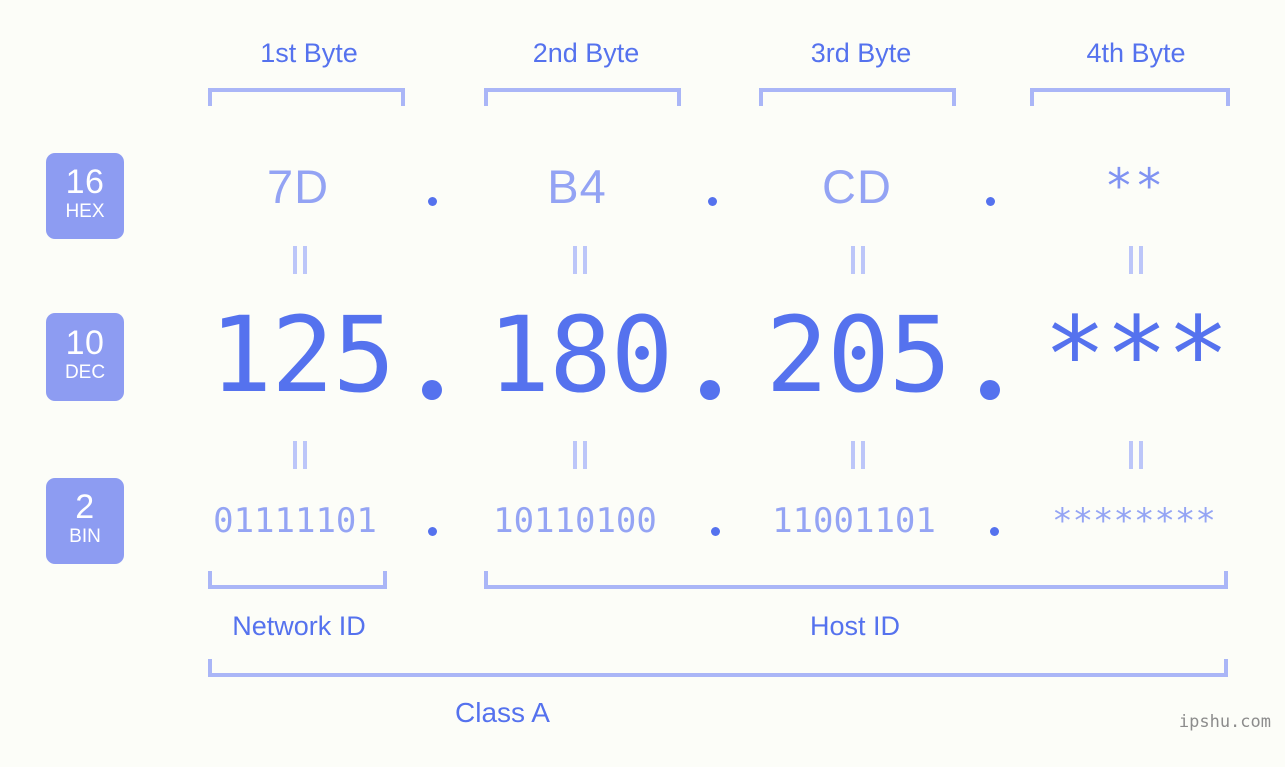 The height and width of the screenshot is (767, 1285). What do you see at coordinates (577, 186) in the screenshot?
I see `hex-byte-2: B4` at bounding box center [577, 186].